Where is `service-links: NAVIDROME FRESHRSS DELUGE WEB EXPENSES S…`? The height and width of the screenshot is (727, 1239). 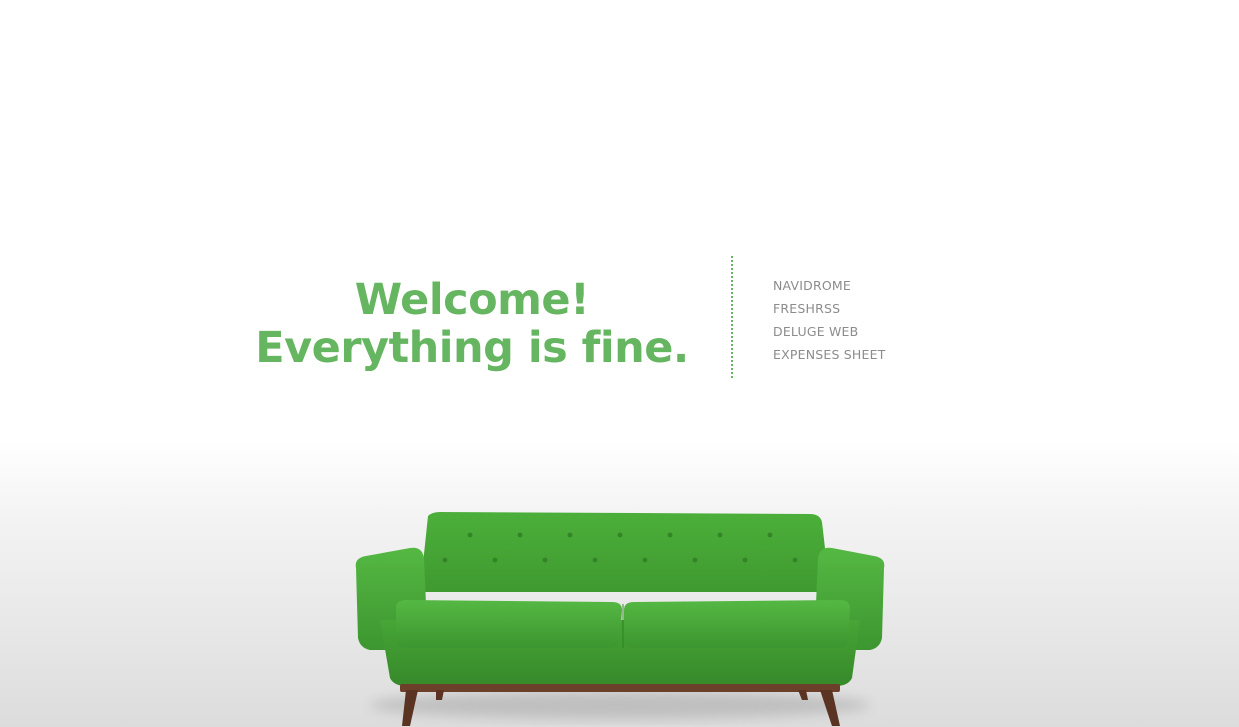 service-links: NAVIDROME FRESHRSS DELUGE WEB EXPENSES S… is located at coordinates (829, 320).